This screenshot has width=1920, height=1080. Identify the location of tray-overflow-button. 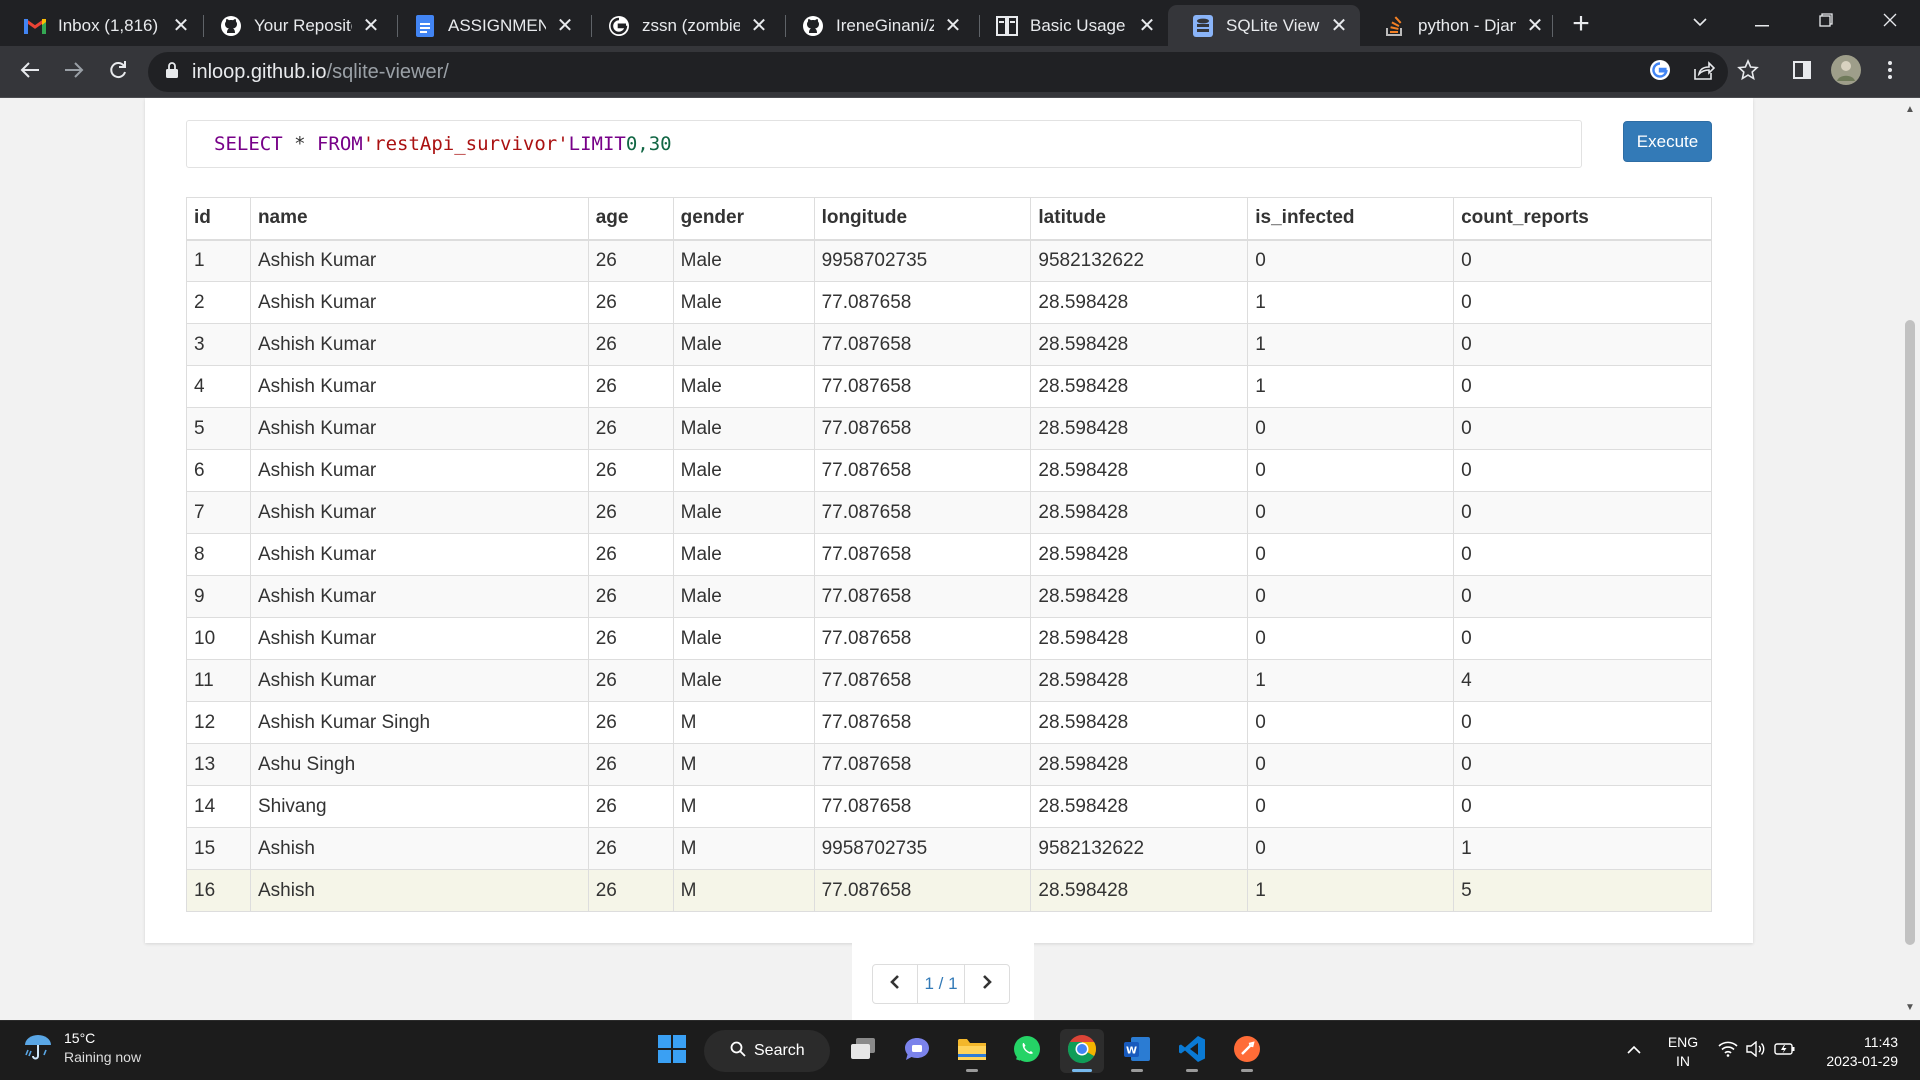
(1634, 1050).